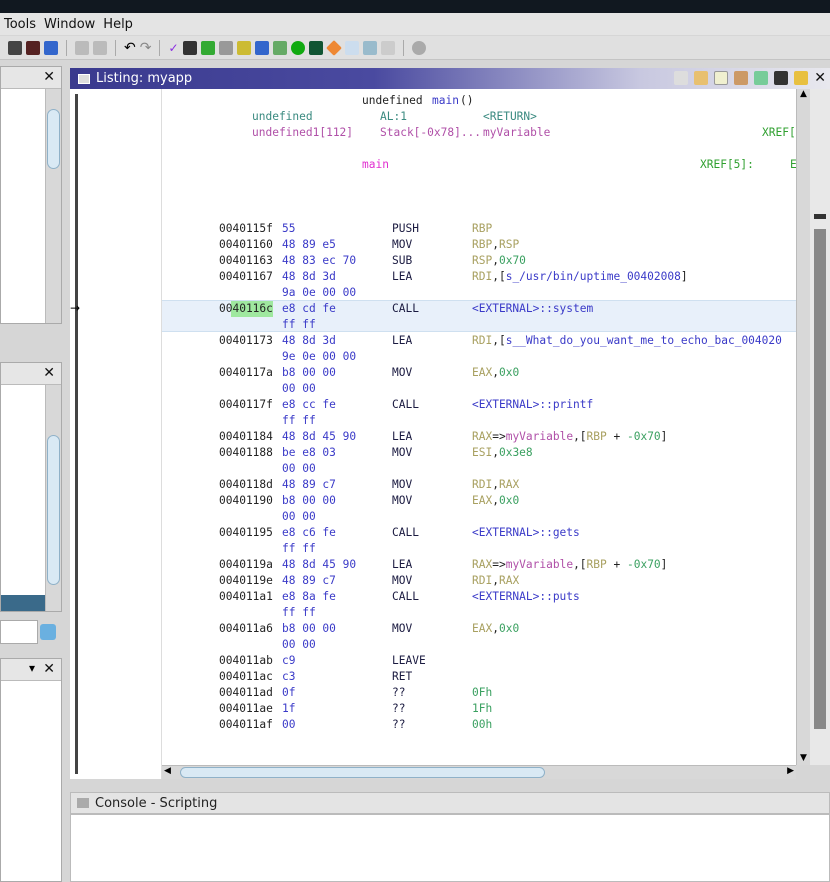 Image resolution: width=830 pixels, height=882 pixels. I want to click on instruction-row: 0040117f e8 cc fe CALL <EXTERNAL>::printf, so click(479, 405).